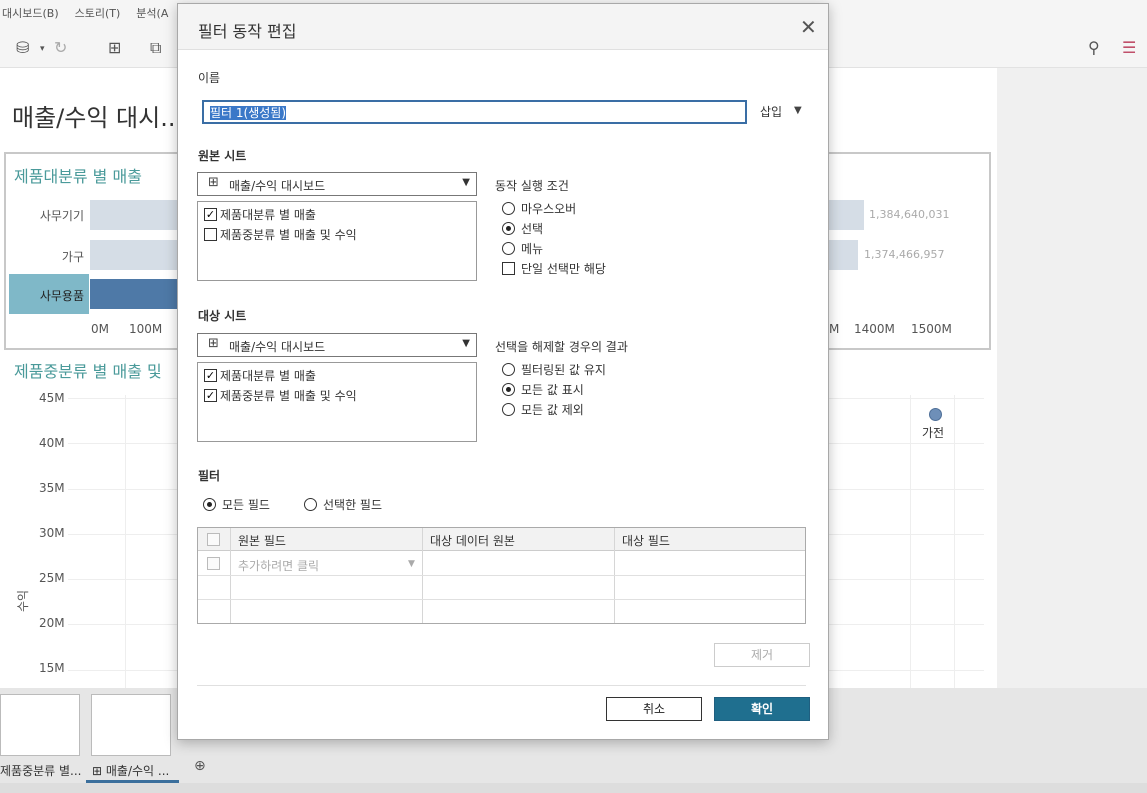 Image resolution: width=1147 pixels, height=793 pixels. What do you see at coordinates (554, 268) in the screenshot?
I see `single-select-option: 단일 선택만 해당` at bounding box center [554, 268].